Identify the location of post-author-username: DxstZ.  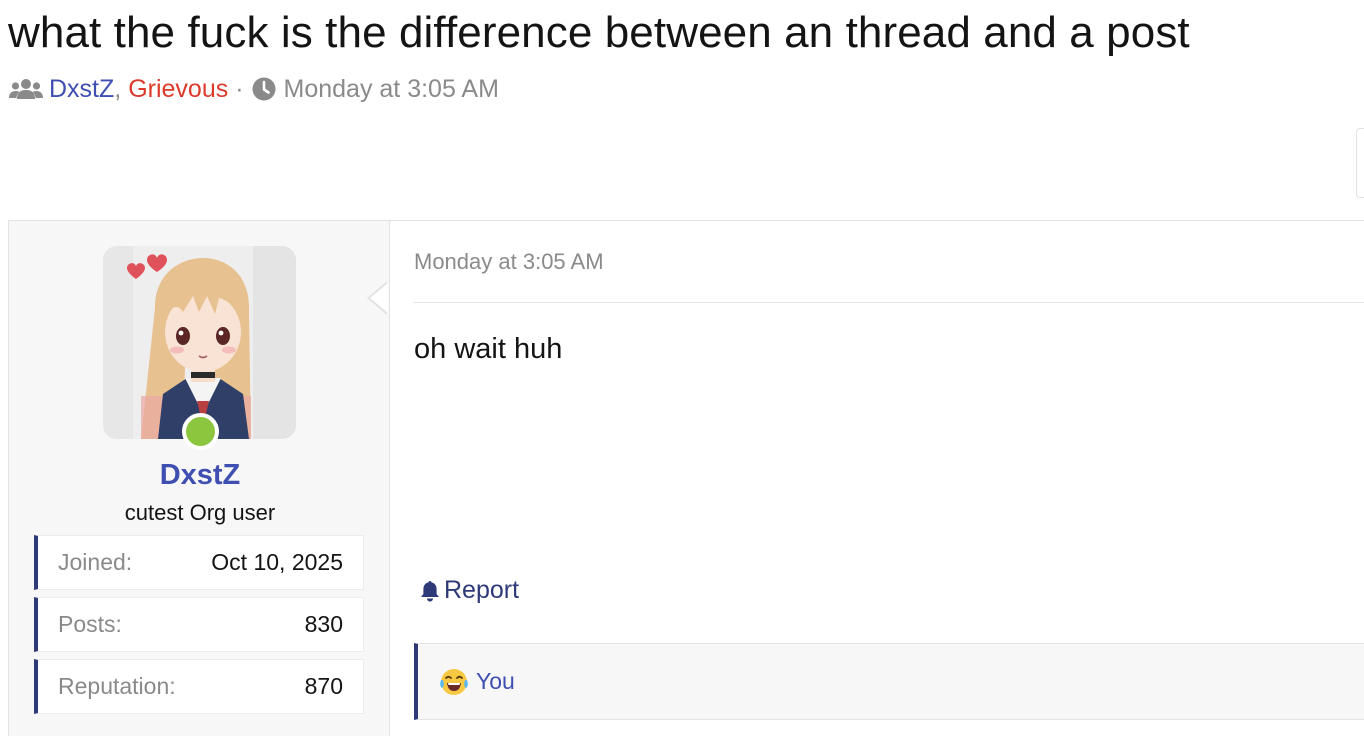
(200, 475).